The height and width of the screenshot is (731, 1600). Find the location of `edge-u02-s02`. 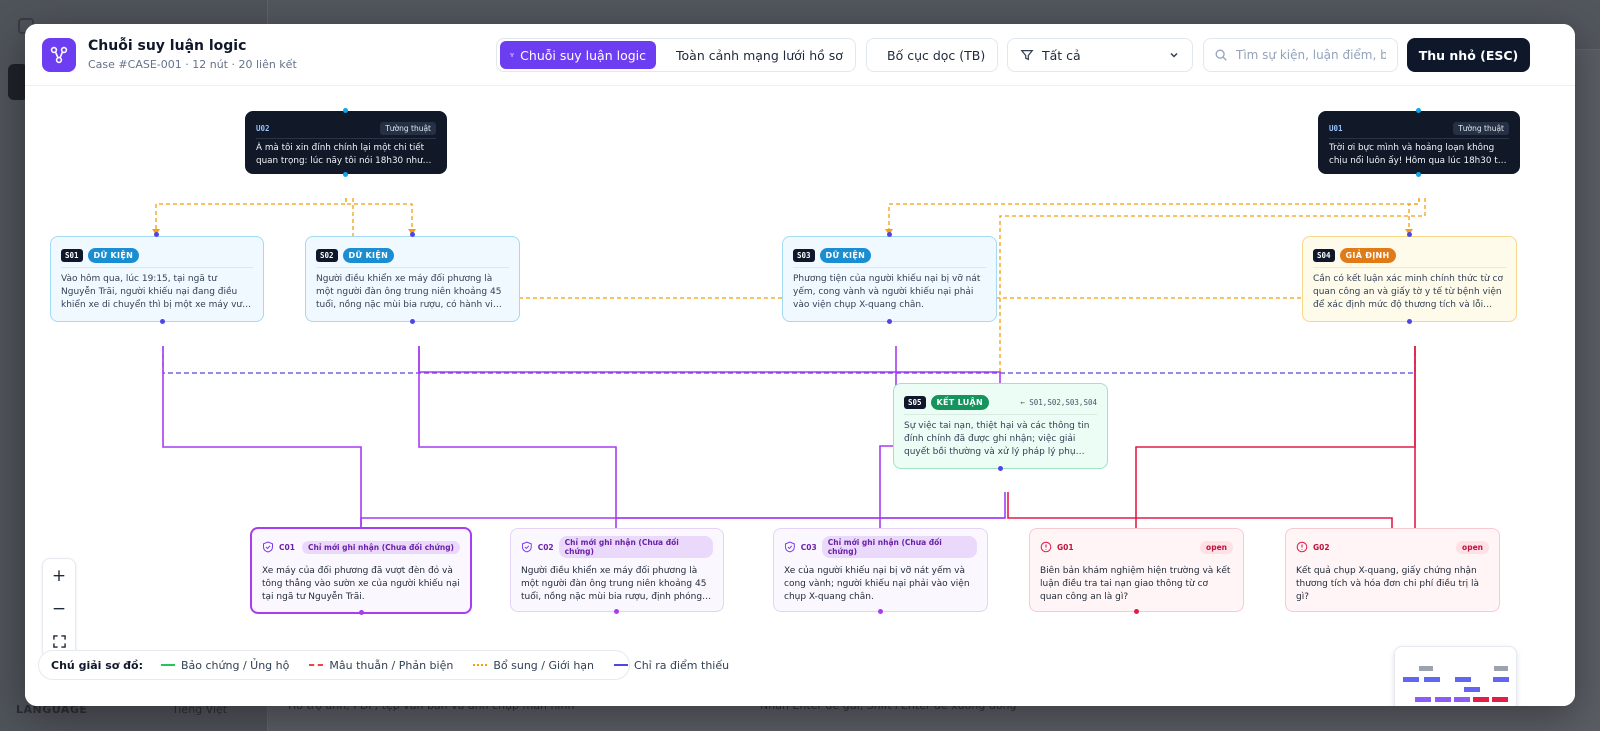

edge-u02-s02 is located at coordinates (379, 214).